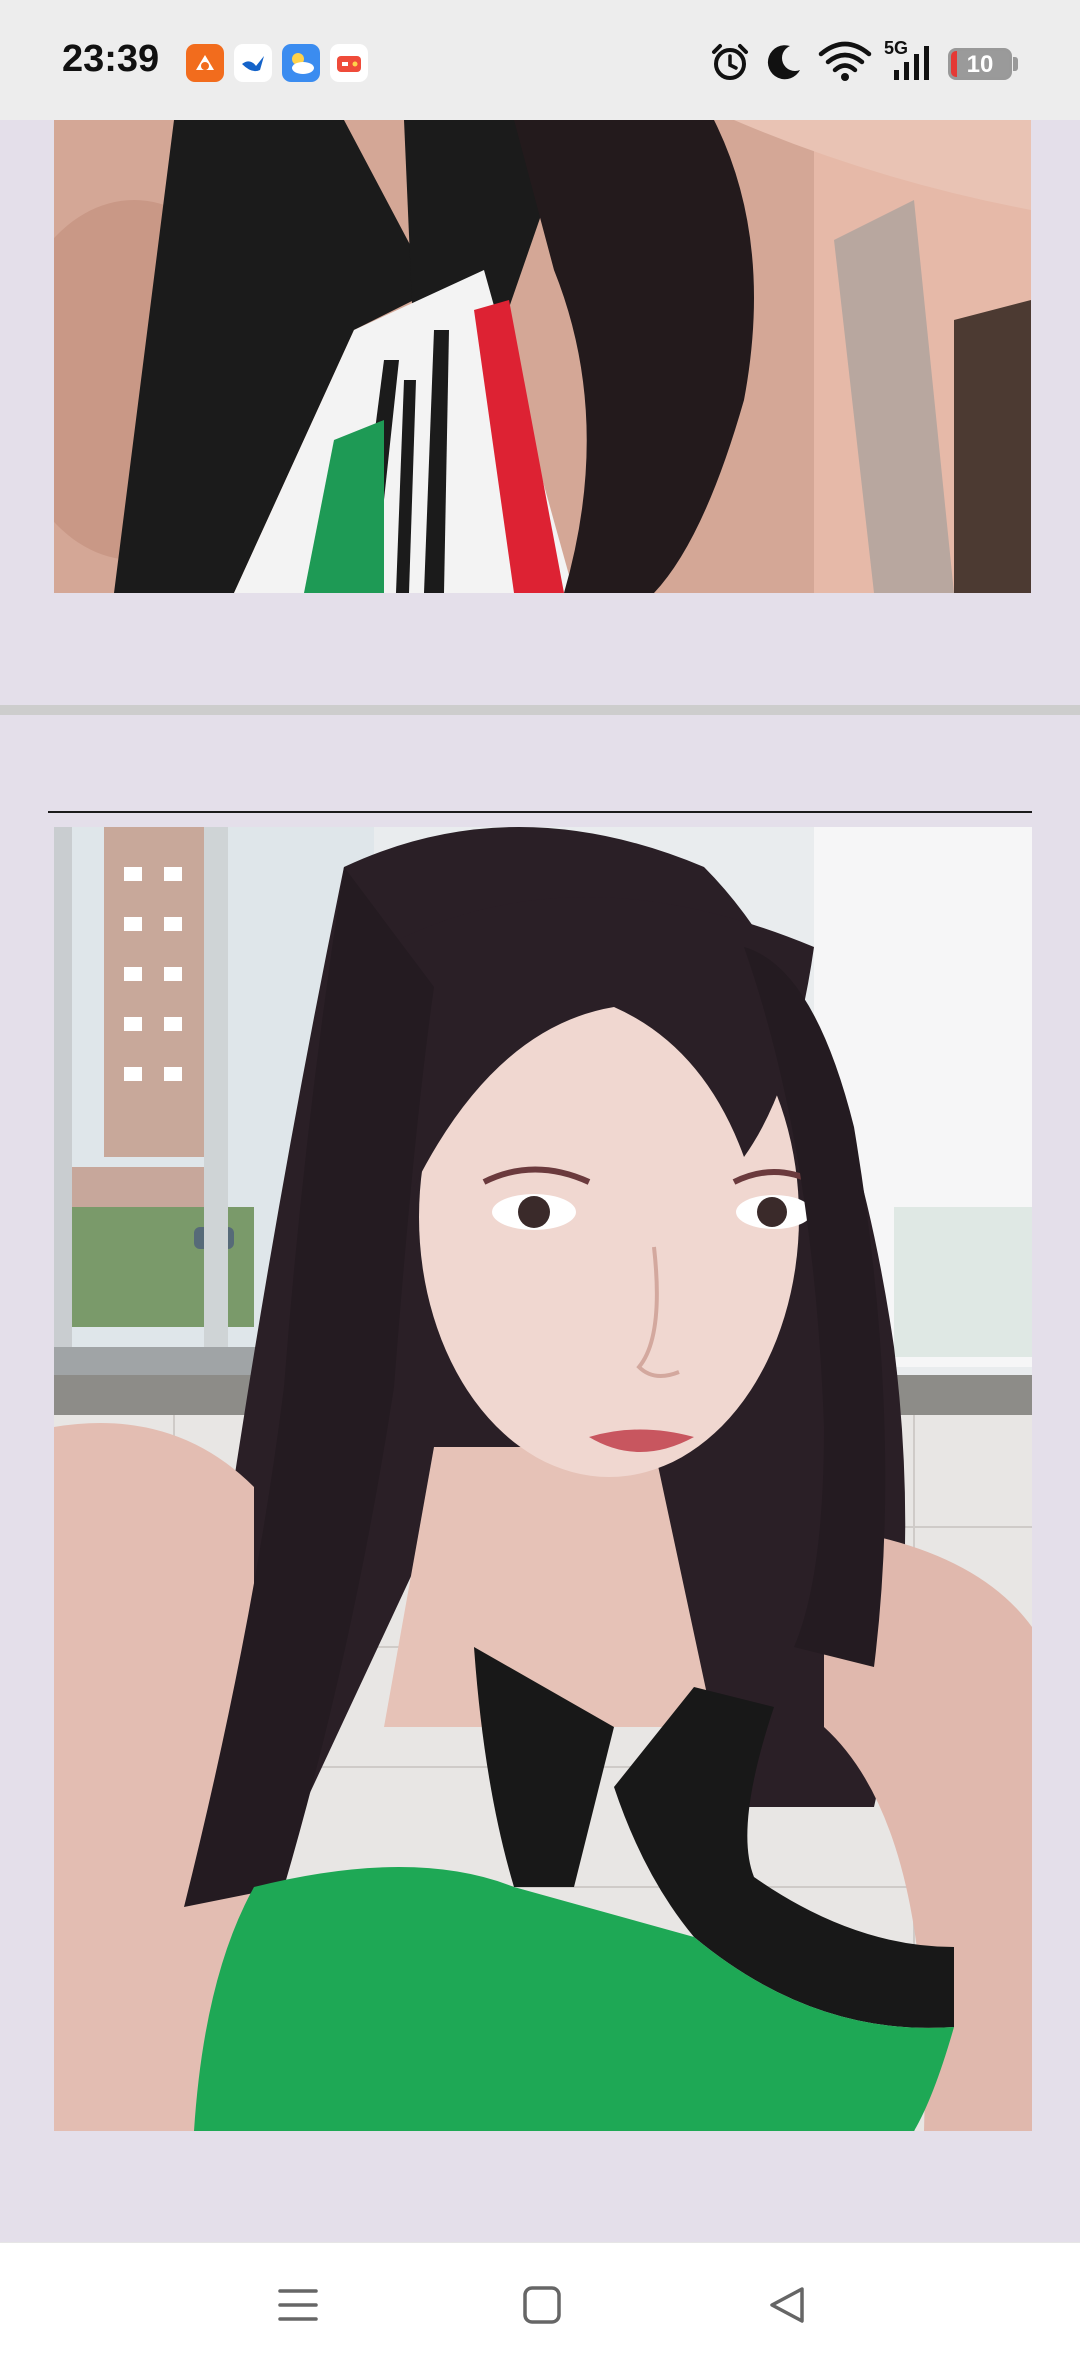 This screenshot has width=1080, height=2377. Describe the element at coordinates (783, 62) in the screenshot. I see `moon-icon` at that location.